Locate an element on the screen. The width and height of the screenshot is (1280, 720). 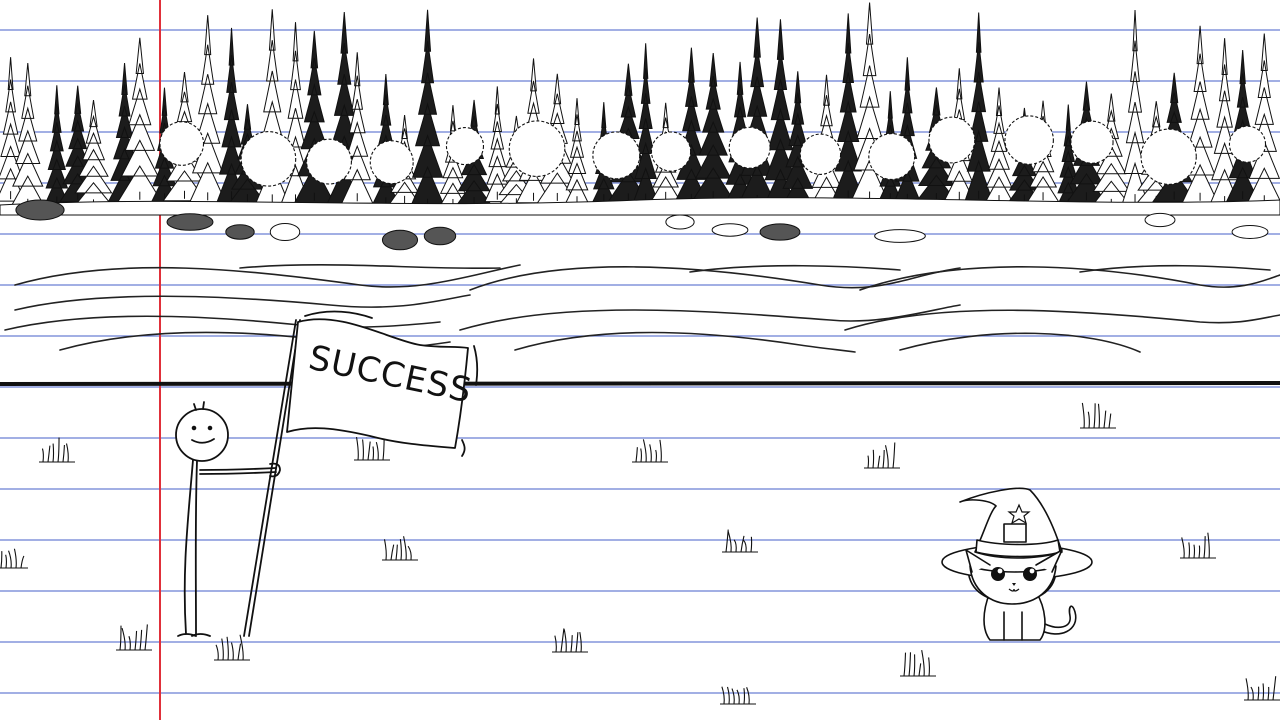
cat-face is located at coordinates (1013, 585).